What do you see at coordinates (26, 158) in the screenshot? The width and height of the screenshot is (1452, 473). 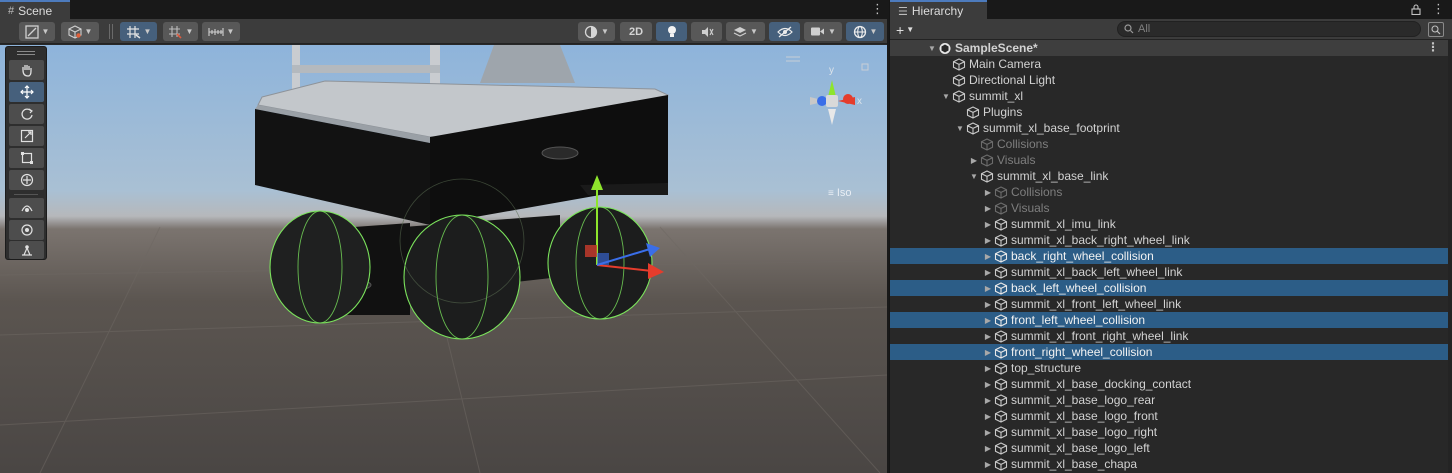 I see `tool-rect` at bounding box center [26, 158].